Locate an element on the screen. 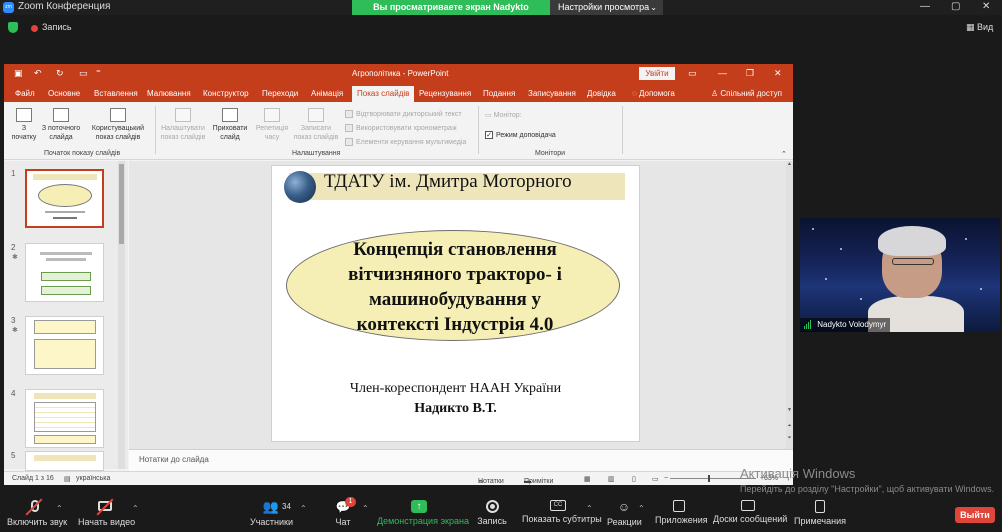 This screenshot has width=1002, height=532. captions-caret: ⌃ is located at coordinates (589, 508).